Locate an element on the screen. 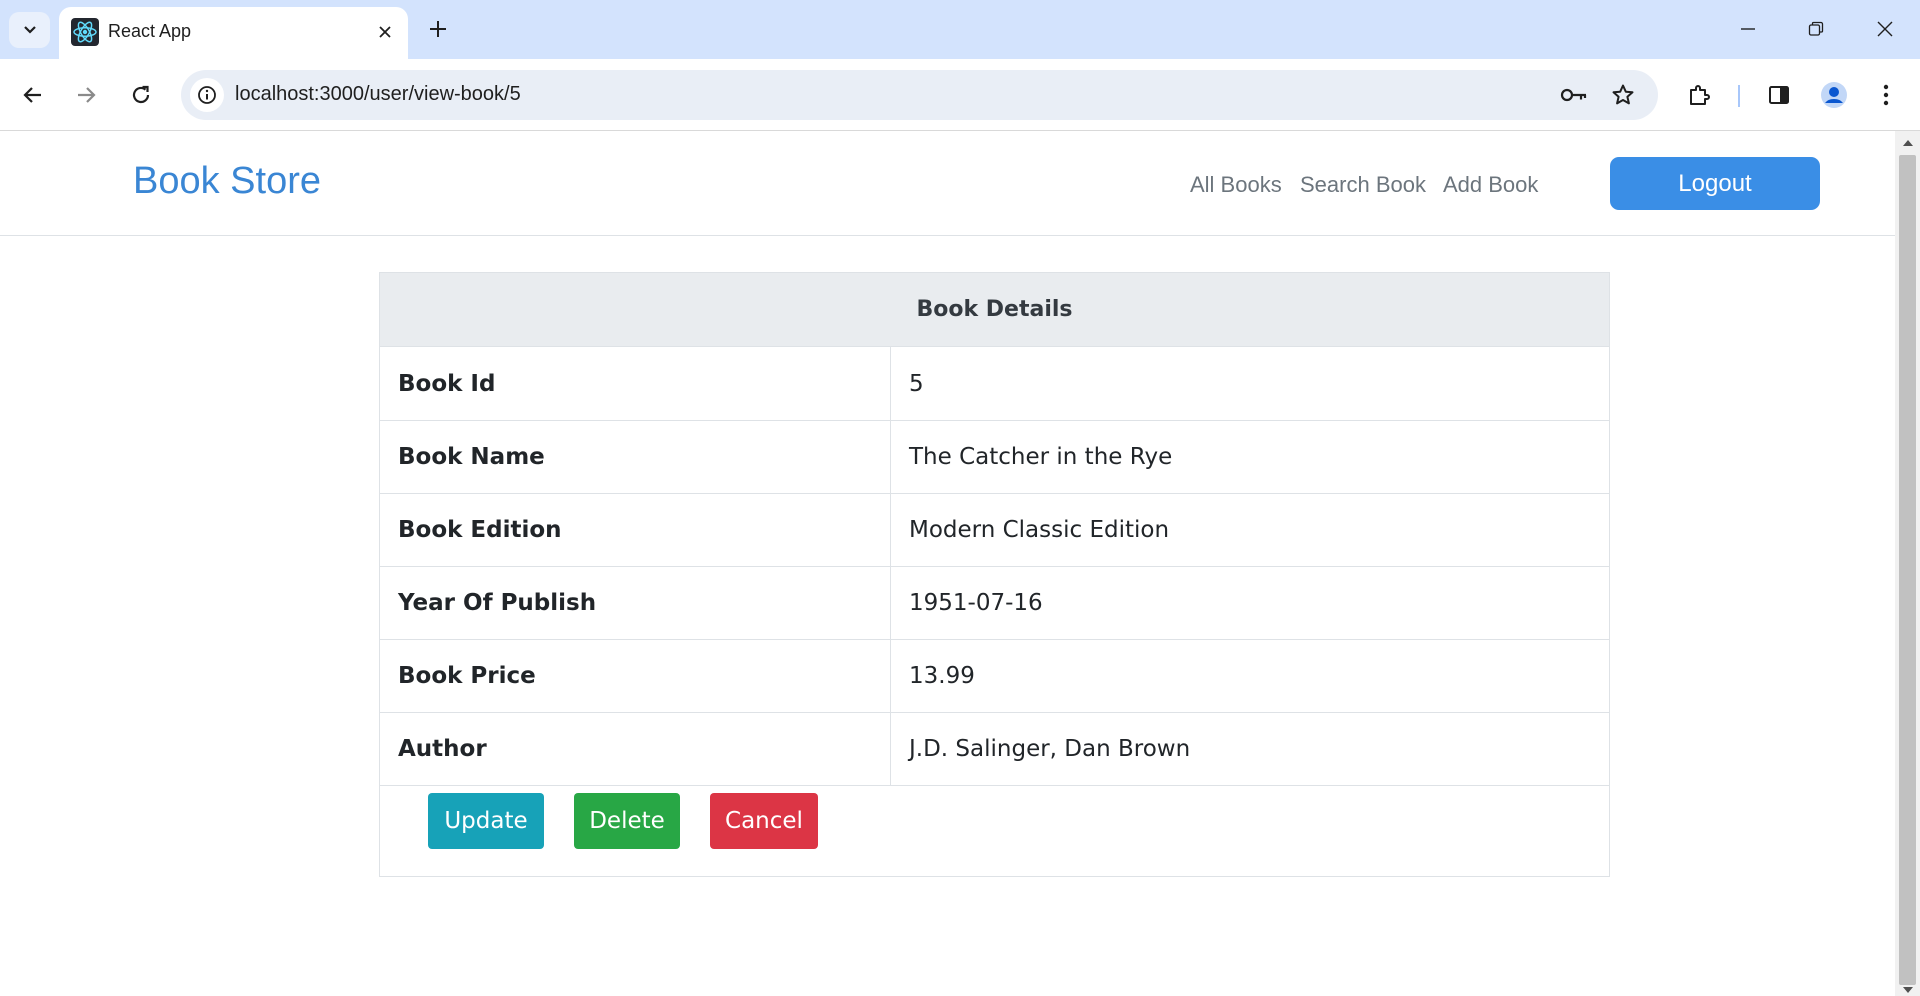 This screenshot has height=996, width=1920. back-arrow-icon is located at coordinates (32, 95).